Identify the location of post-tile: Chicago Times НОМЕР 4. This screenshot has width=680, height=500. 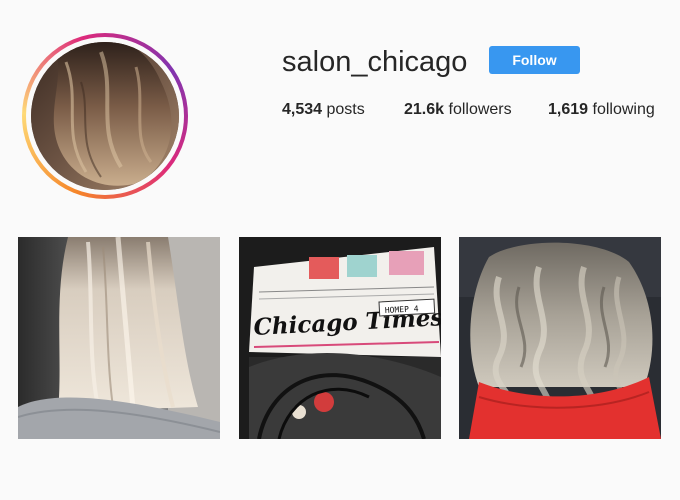
(340, 338).